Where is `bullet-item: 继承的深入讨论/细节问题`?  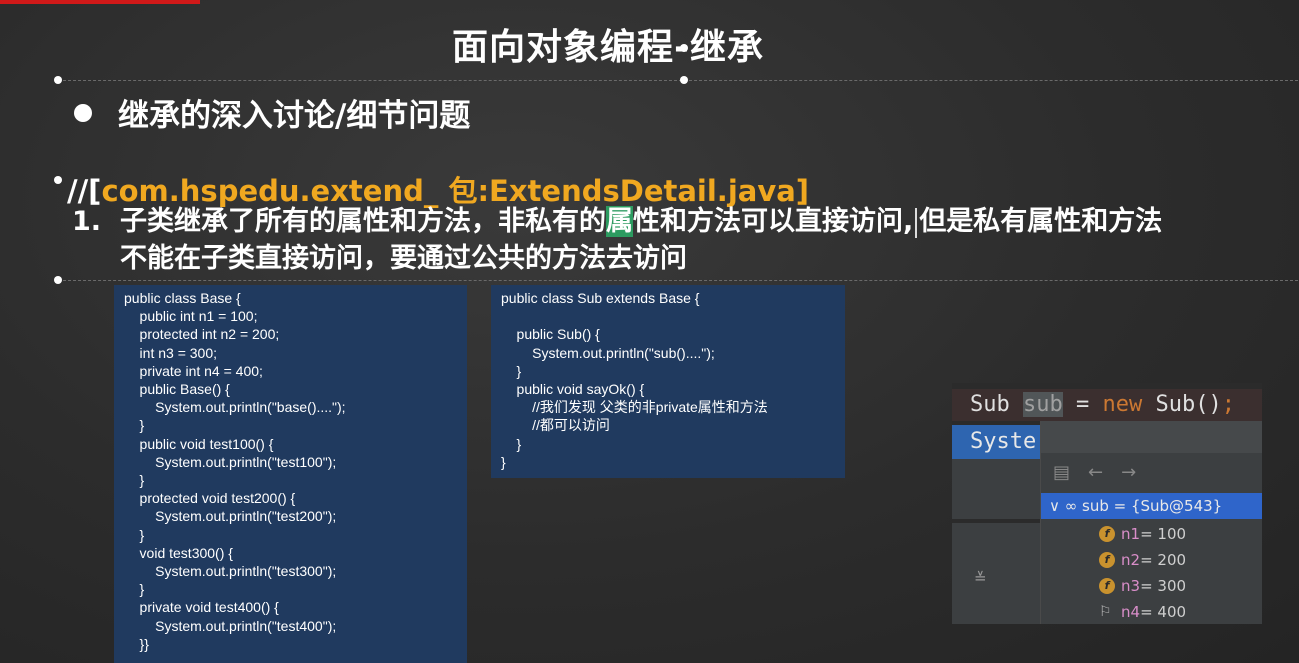 bullet-item: 继承的深入讨论/细节问题 is located at coordinates (272, 112).